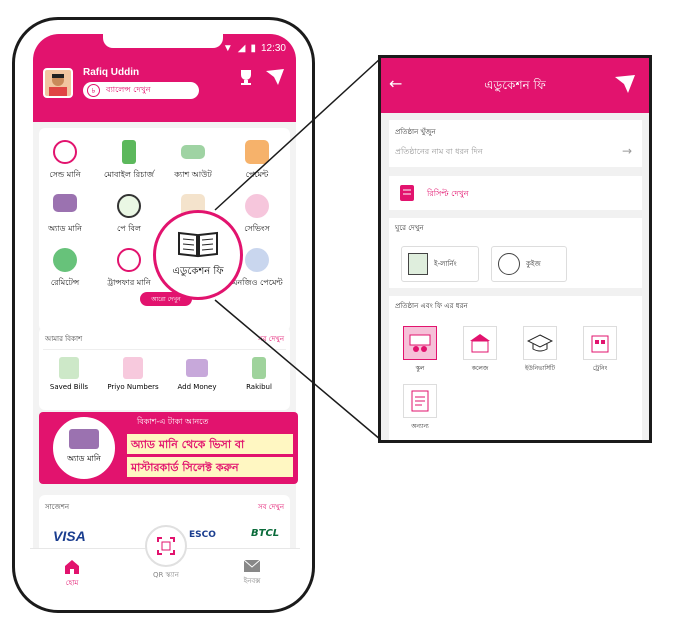 The height and width of the screenshot is (631, 687). I want to click on type-training: ট্রেনিং, so click(600, 350).